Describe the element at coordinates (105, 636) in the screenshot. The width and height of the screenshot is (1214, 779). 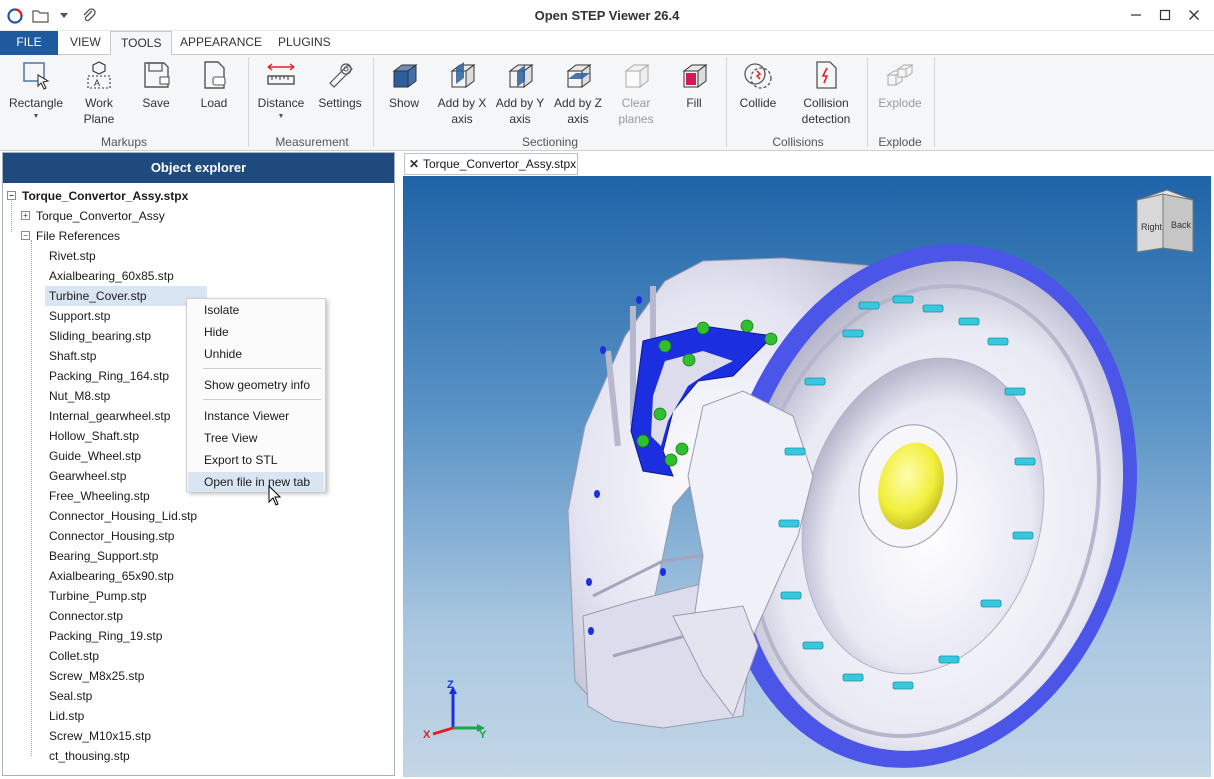
I see `tree-file-item: Packing_Ring_19.stp` at that location.